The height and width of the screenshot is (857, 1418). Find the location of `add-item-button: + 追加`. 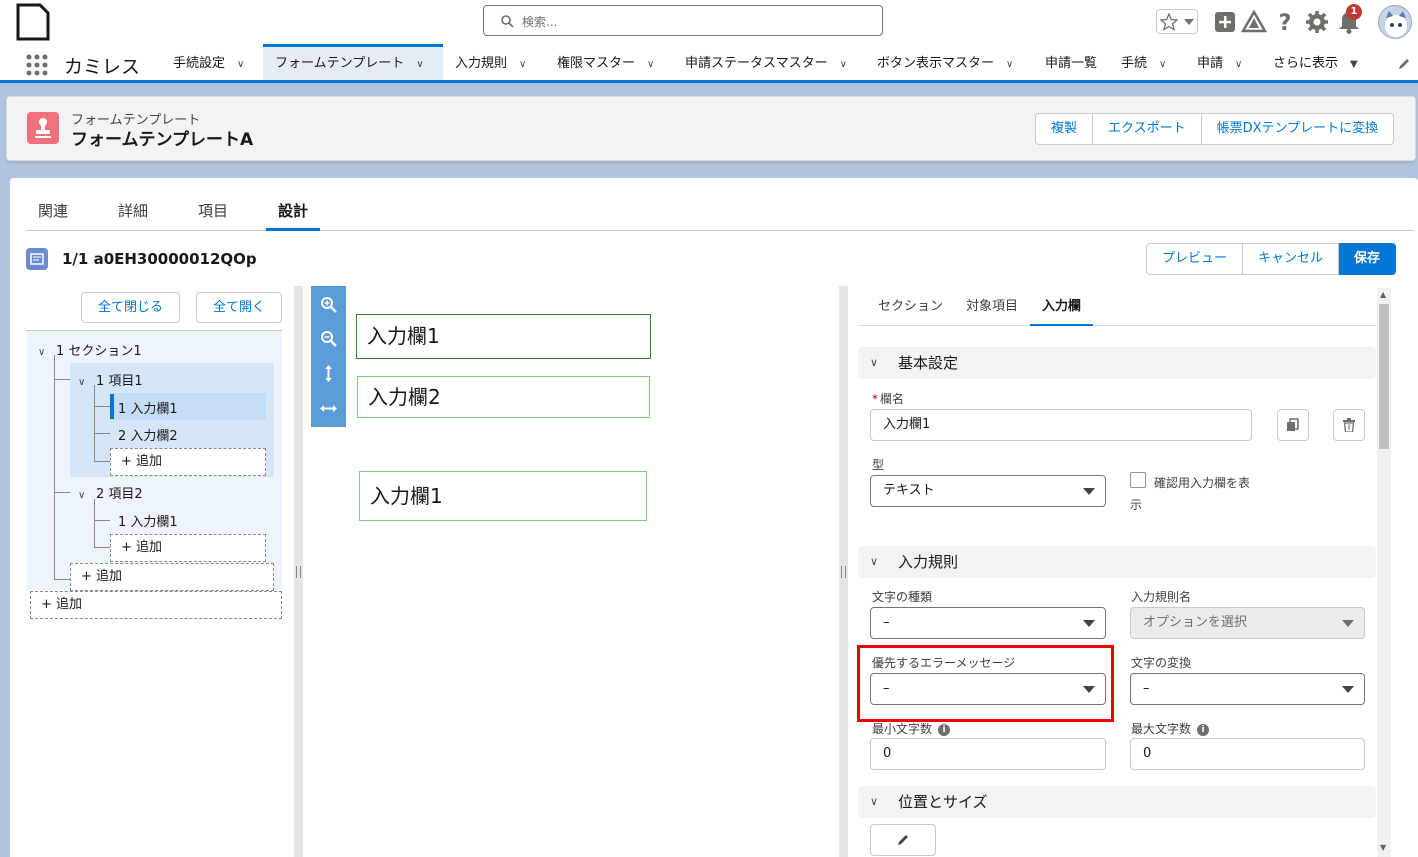

add-item-button: + 追加 is located at coordinates (172, 577).